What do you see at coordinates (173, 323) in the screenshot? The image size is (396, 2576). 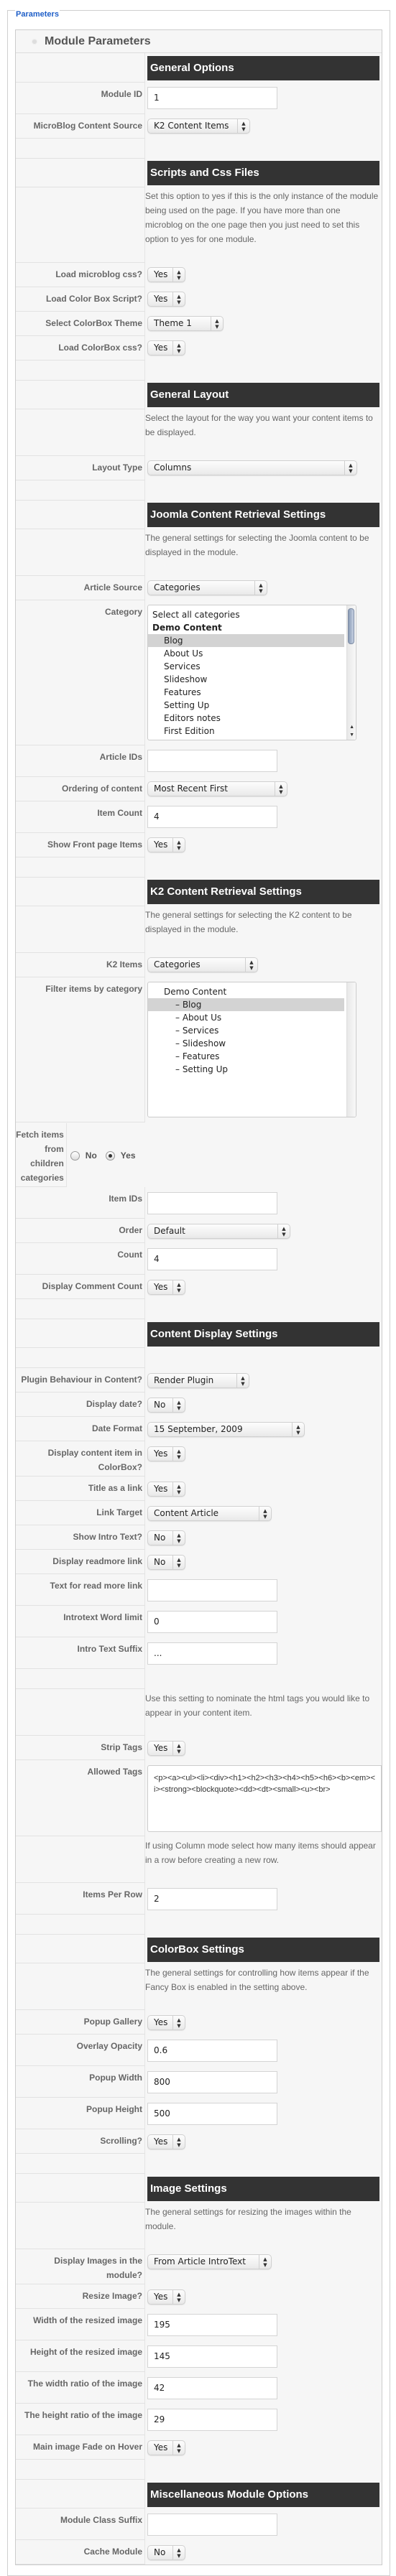 I see `select-value: Theme 1` at bounding box center [173, 323].